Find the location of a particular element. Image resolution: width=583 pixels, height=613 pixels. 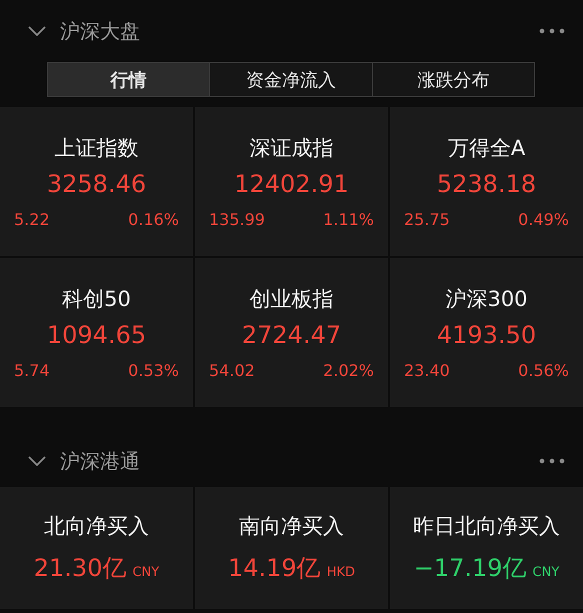

index-change: 25.75 is located at coordinates (427, 219).